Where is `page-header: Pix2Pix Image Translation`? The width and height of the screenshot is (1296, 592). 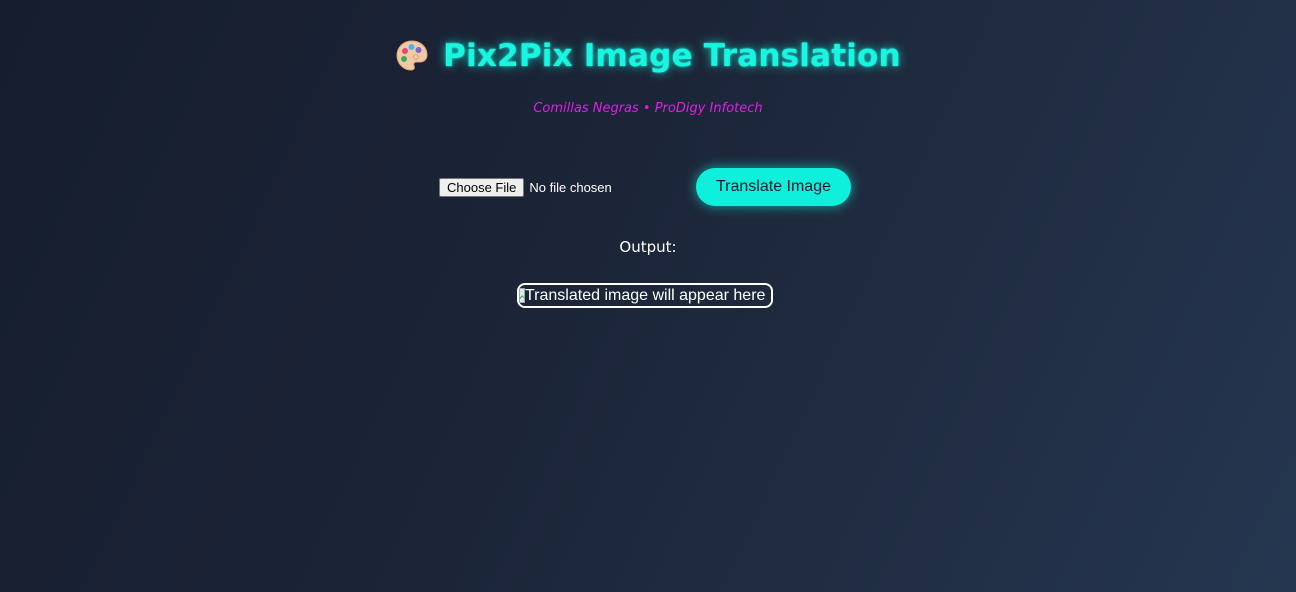
page-header: Pix2Pix Image Translation is located at coordinates (648, 58).